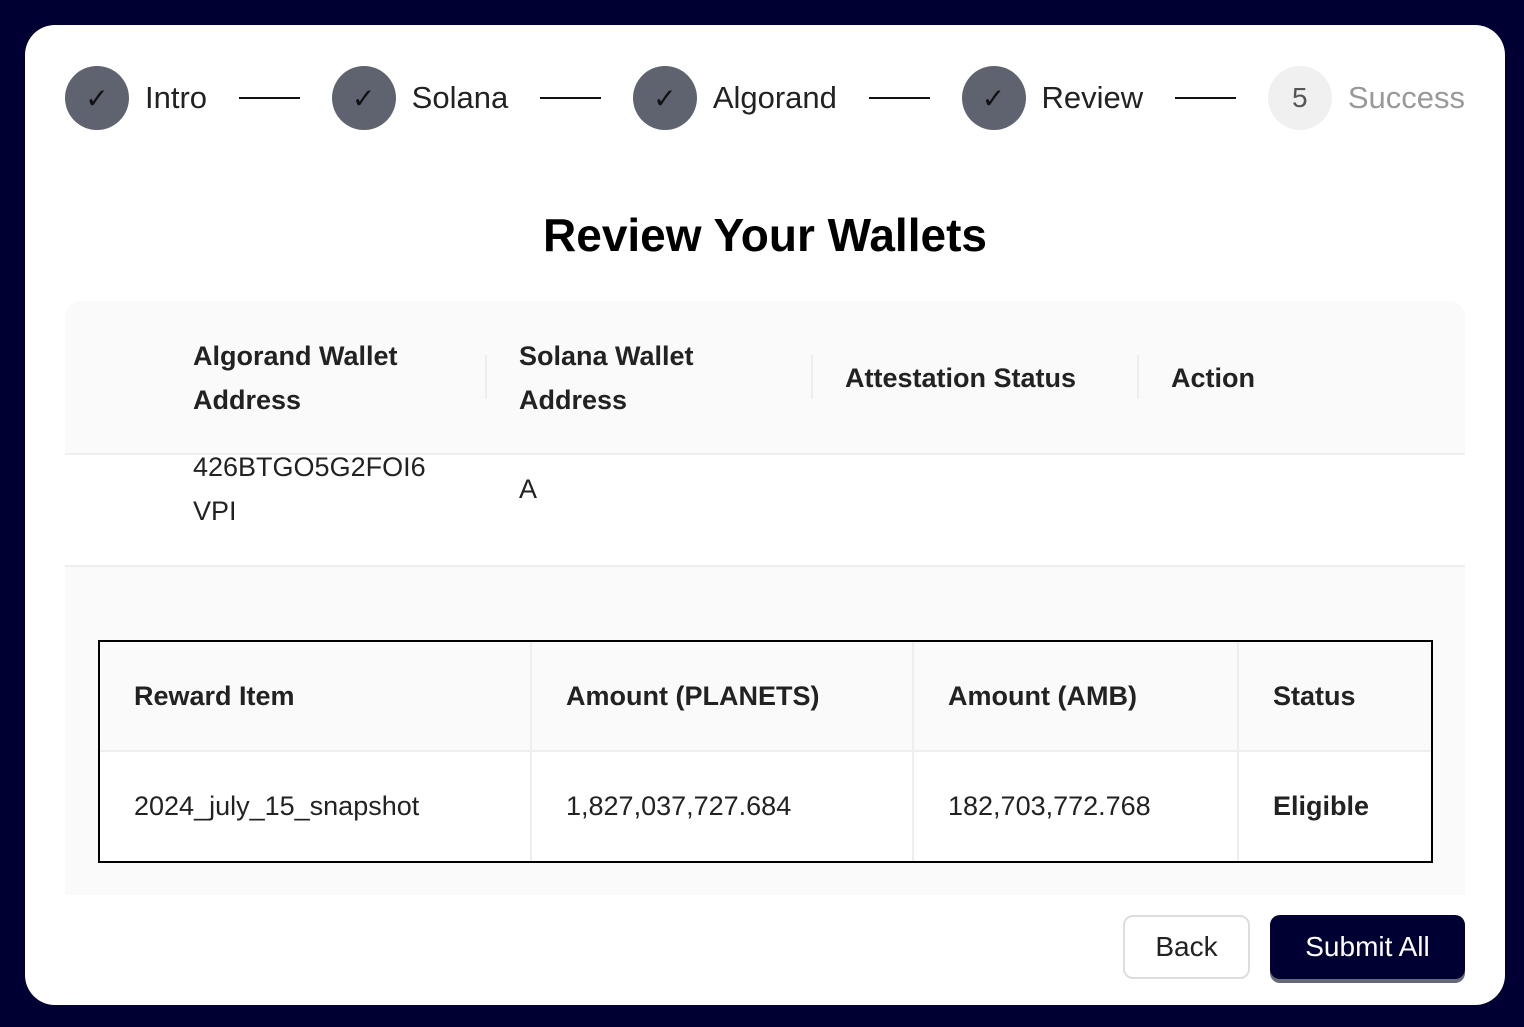 The width and height of the screenshot is (1524, 1027). What do you see at coordinates (176, 97) in the screenshot?
I see `step-label: Intro` at bounding box center [176, 97].